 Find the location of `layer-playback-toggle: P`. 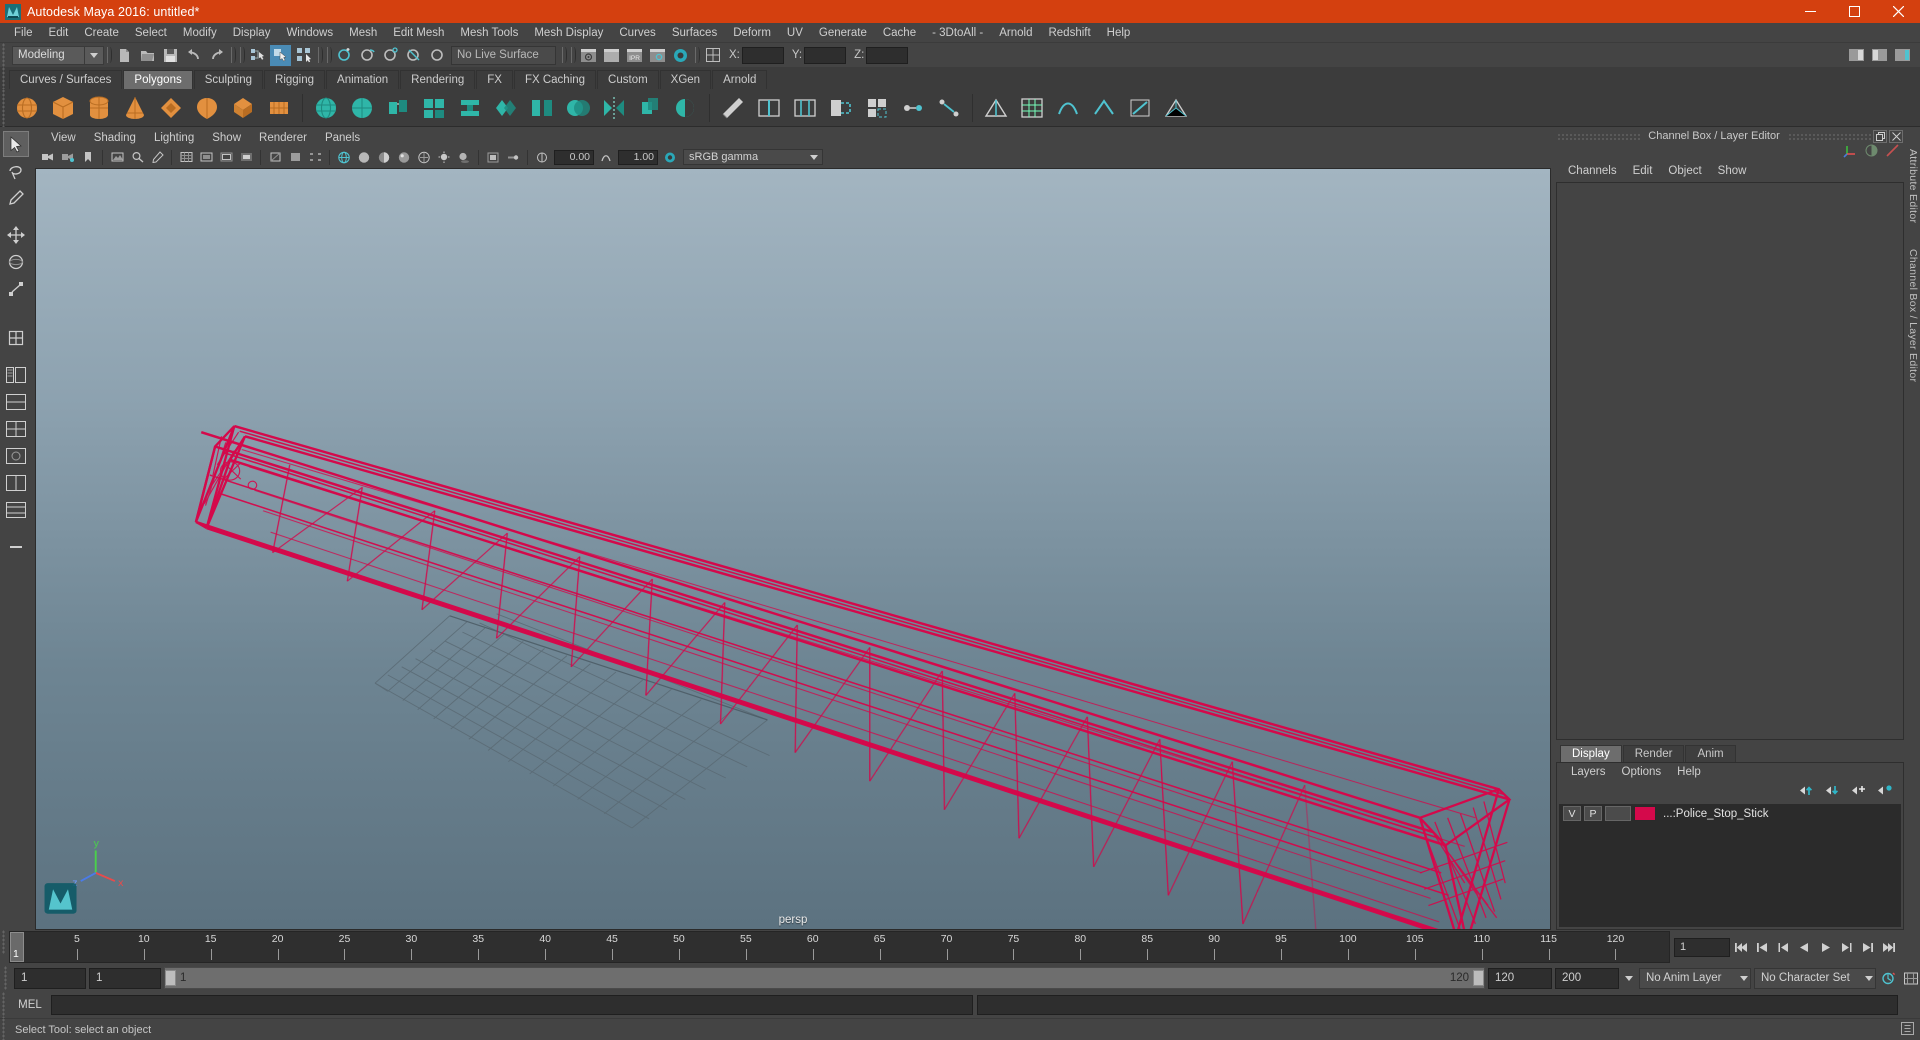

layer-playback-toggle: P is located at coordinates (1593, 813).